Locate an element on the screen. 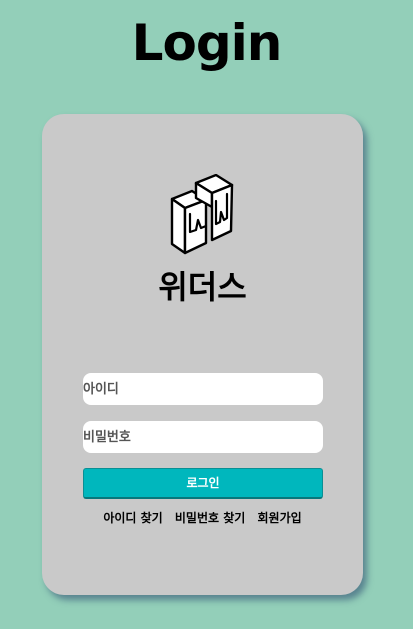 The width and height of the screenshot is (413, 629). brand-name: 위더스 is located at coordinates (202, 287).